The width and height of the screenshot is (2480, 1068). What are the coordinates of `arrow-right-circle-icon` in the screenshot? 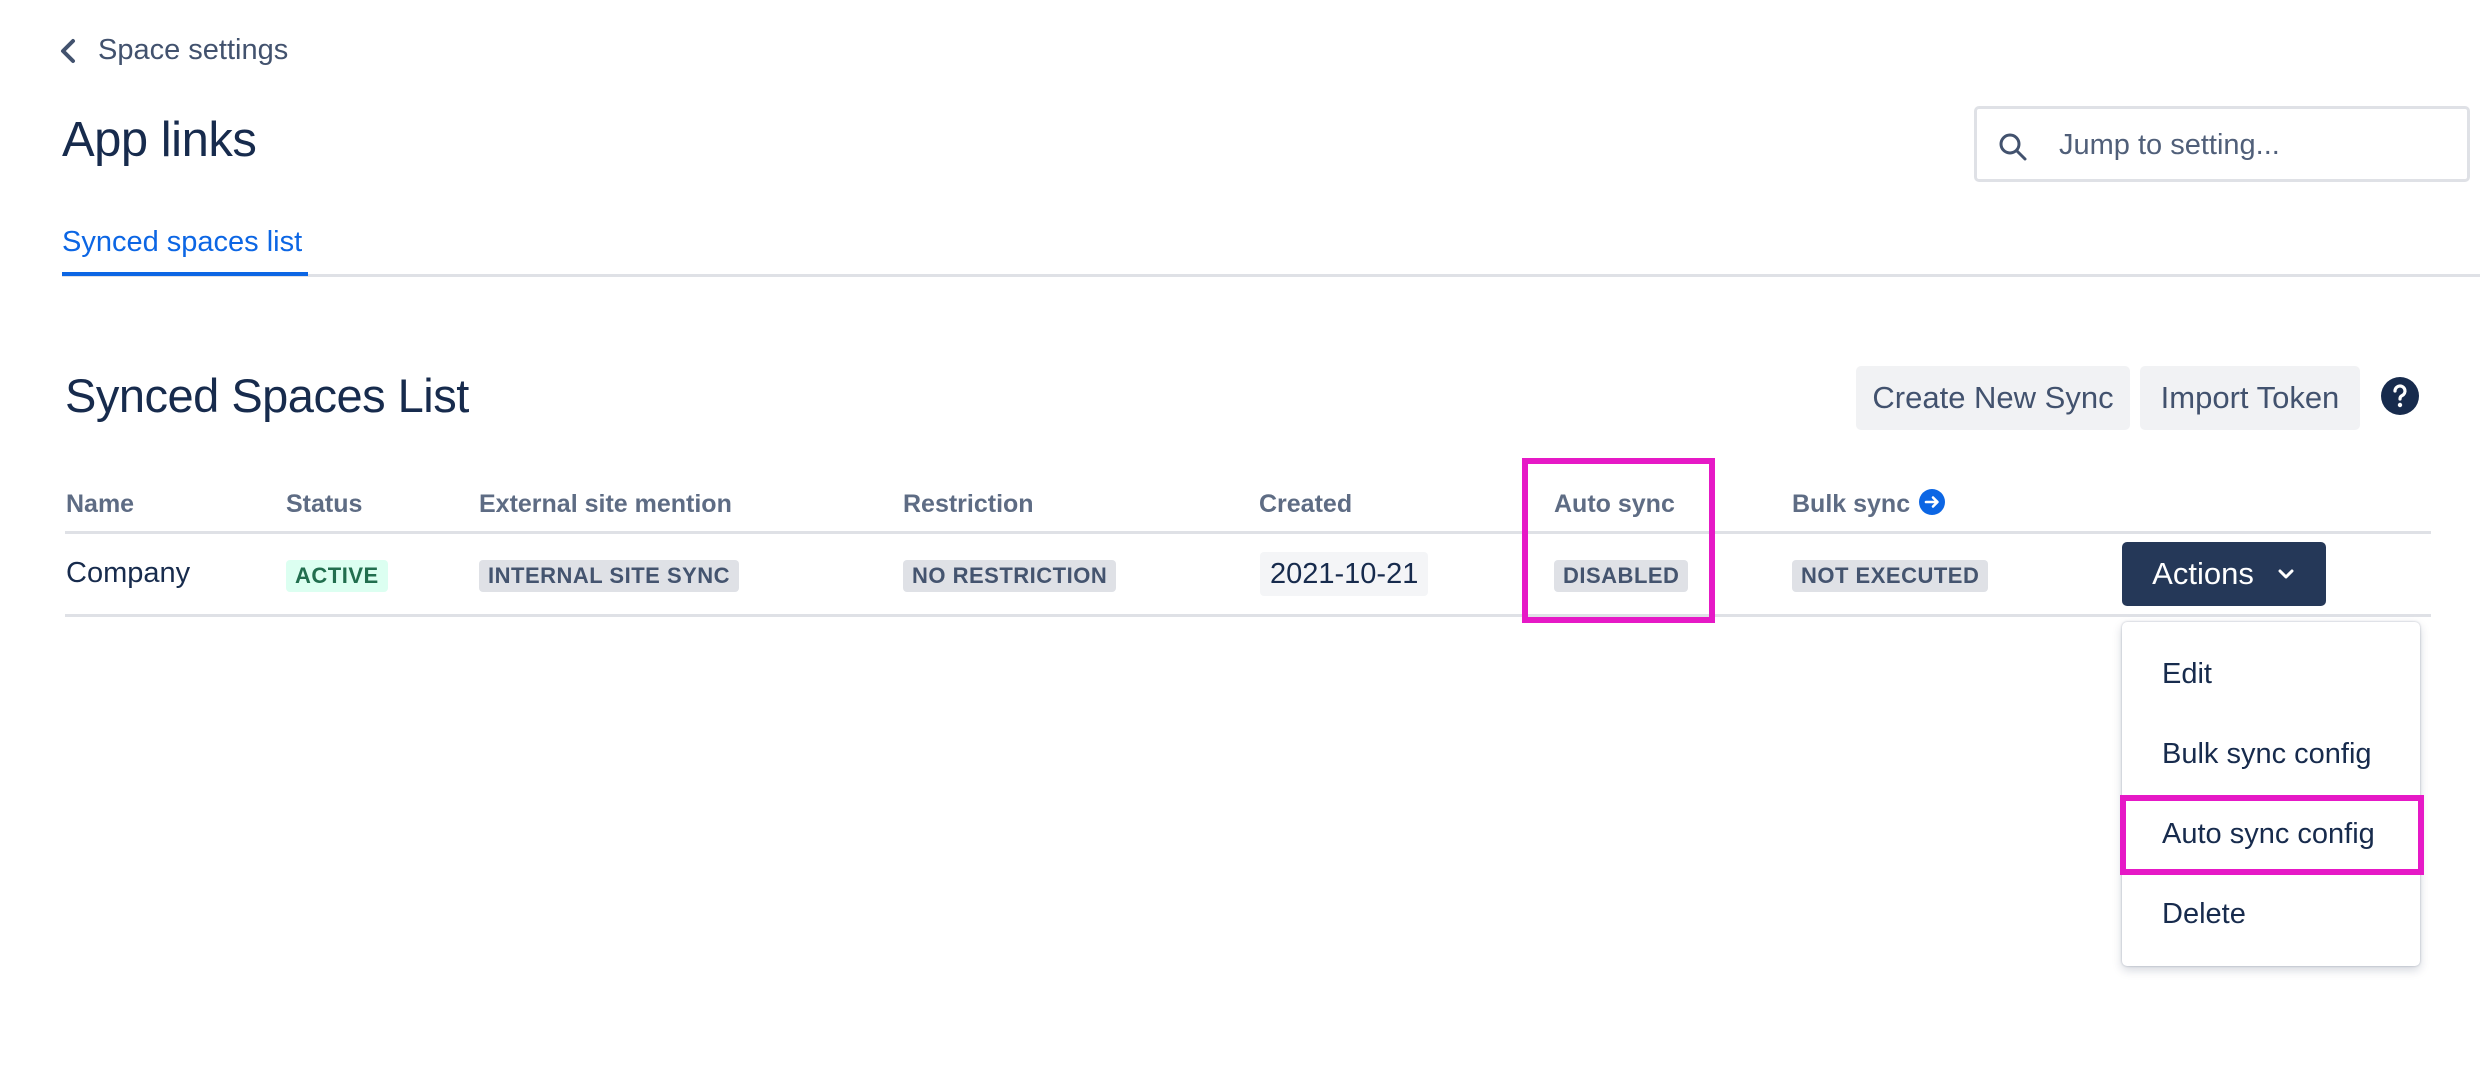 It's located at (1932, 502).